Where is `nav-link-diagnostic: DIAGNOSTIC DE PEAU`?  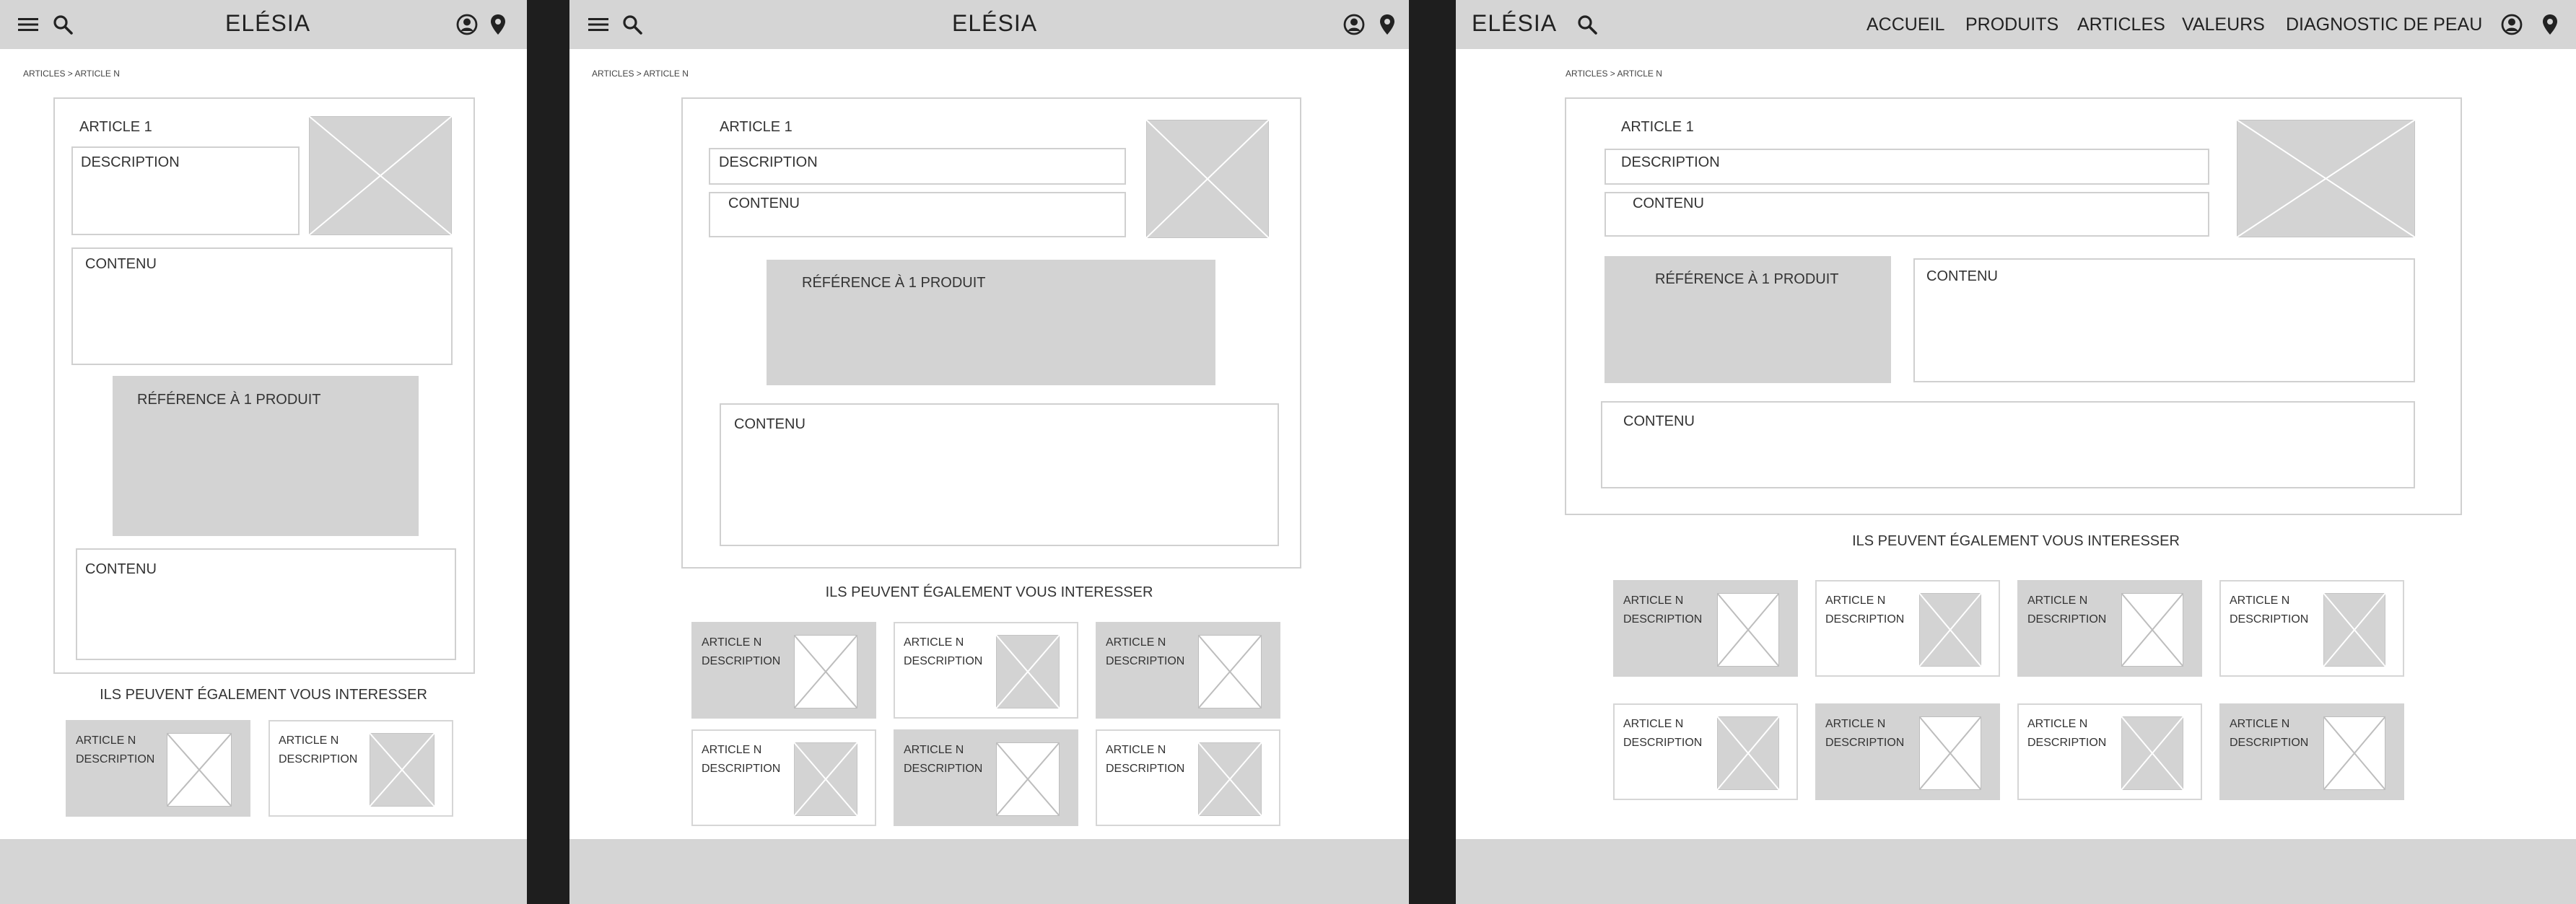 nav-link-diagnostic: DIAGNOSTIC DE PEAU is located at coordinates (2384, 25).